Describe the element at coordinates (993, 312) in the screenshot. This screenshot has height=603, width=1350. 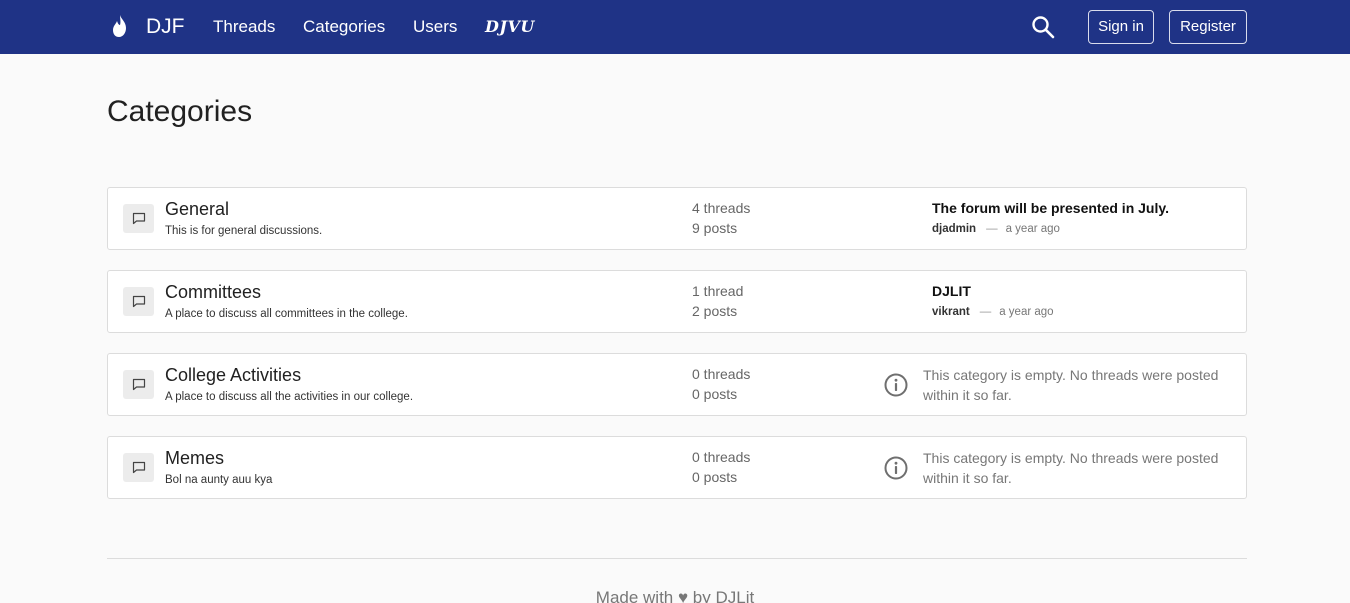
I see `last-thread-meta: vikrant — a year ago` at that location.